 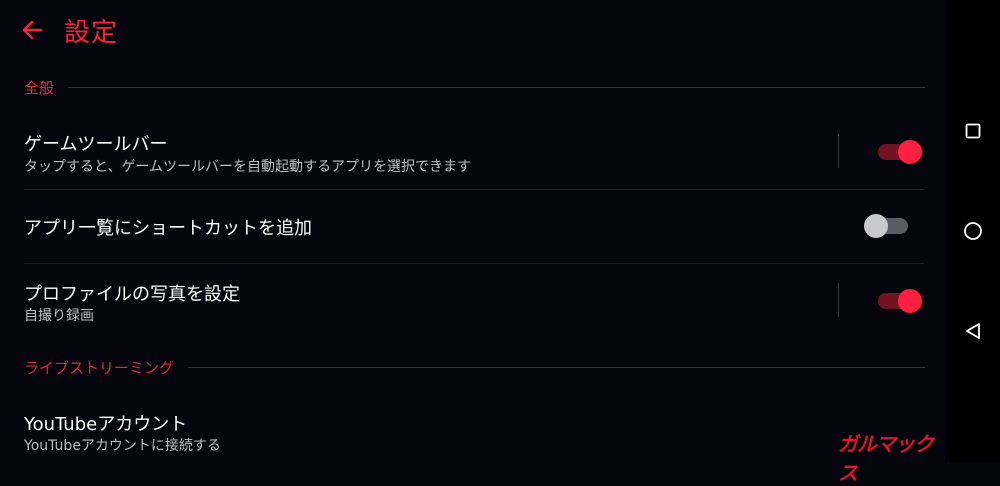 What do you see at coordinates (122, 446) in the screenshot?
I see `setting-subtitle: YouTubeアカウントに接続する` at bounding box center [122, 446].